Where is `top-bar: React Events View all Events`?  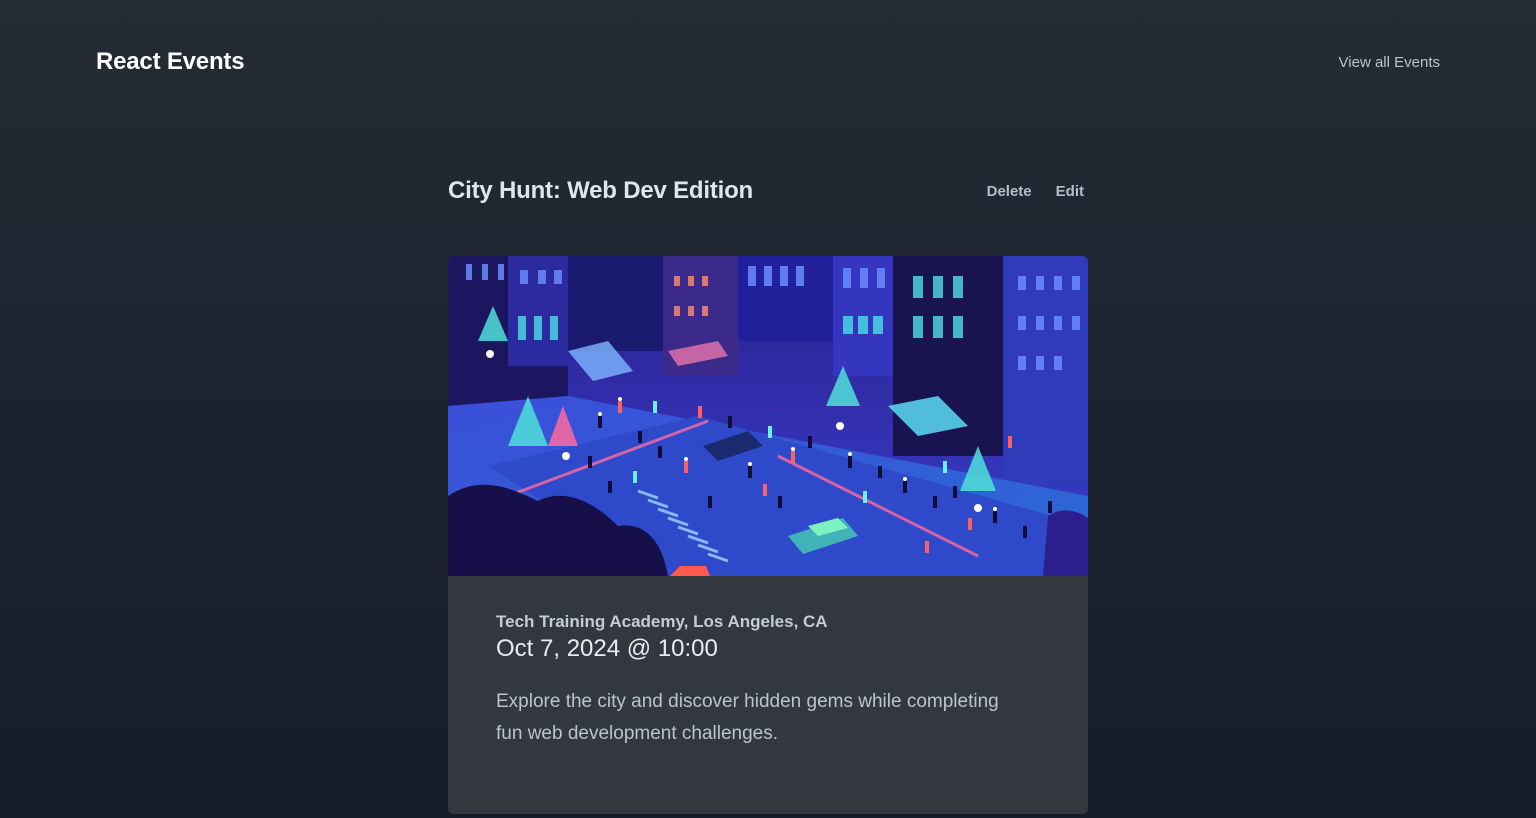
top-bar: React Events View all Events is located at coordinates (768, 62).